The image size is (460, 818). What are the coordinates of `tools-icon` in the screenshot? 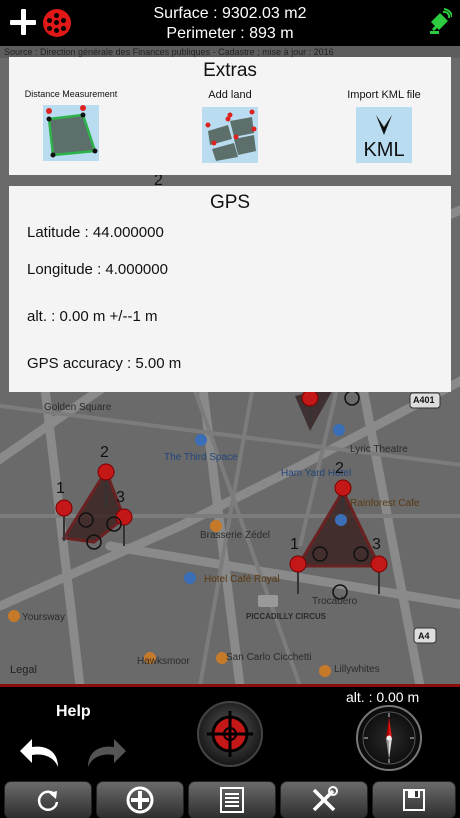 It's located at (325, 799).